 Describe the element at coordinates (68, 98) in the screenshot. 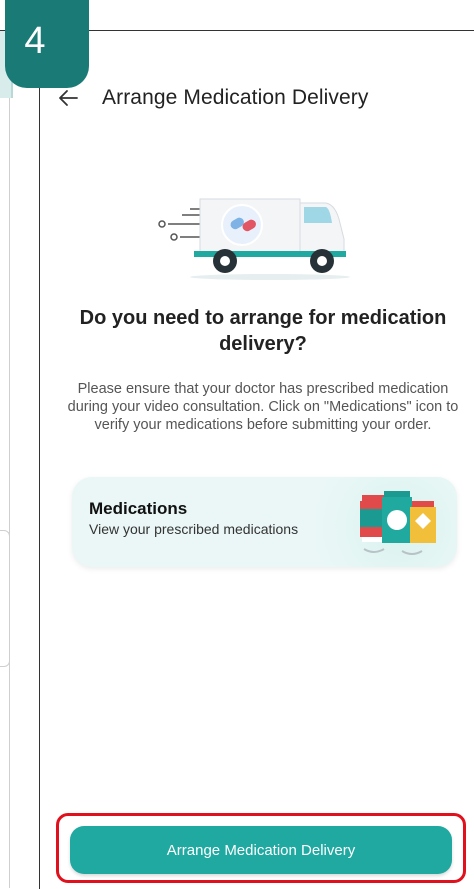

I see `arrow-left-icon` at that location.